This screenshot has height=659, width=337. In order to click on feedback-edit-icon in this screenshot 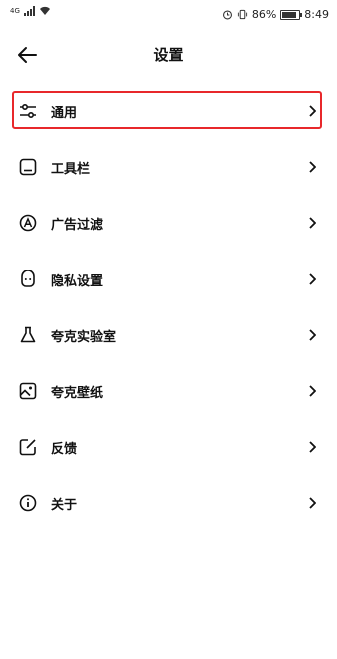, I will do `click(28, 447)`.